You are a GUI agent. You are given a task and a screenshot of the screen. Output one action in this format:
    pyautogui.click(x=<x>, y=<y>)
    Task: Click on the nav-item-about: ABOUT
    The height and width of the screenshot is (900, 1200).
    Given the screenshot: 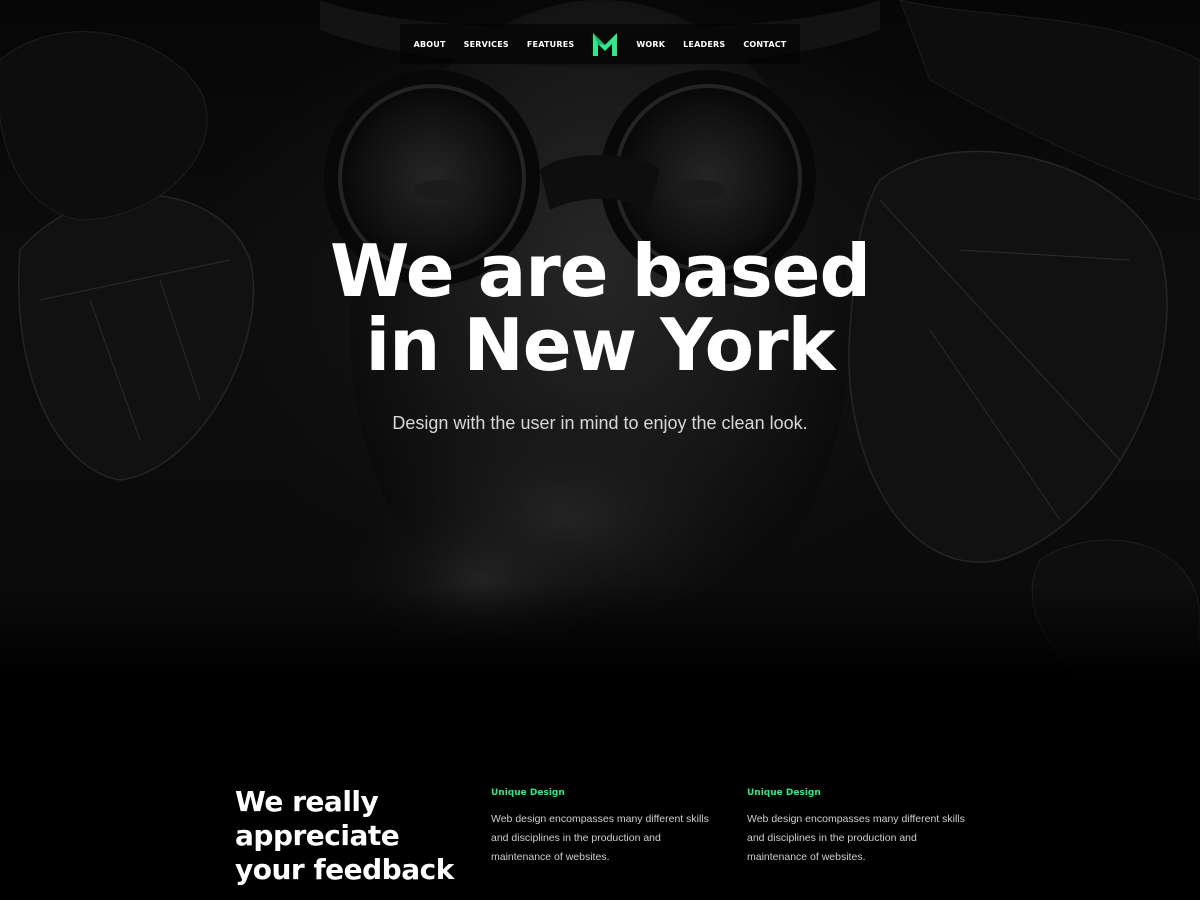 What is the action you would take?
    pyautogui.click(x=430, y=44)
    